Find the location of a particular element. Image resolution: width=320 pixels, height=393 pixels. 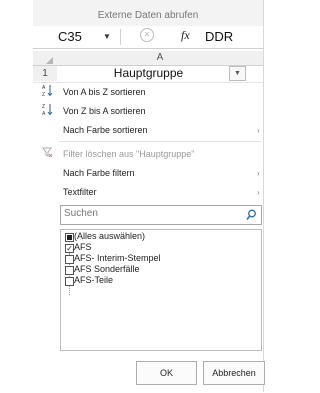

menu-separator is located at coordinates (160, 141).